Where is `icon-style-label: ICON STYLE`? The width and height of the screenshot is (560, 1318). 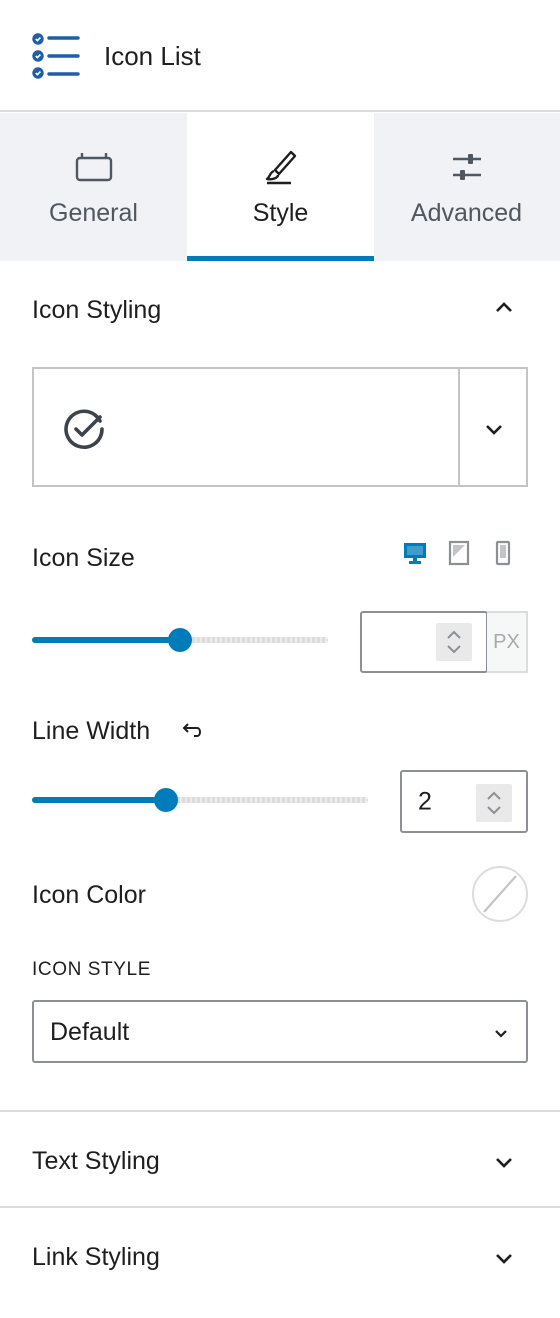 icon-style-label: ICON STYLE is located at coordinates (91, 969).